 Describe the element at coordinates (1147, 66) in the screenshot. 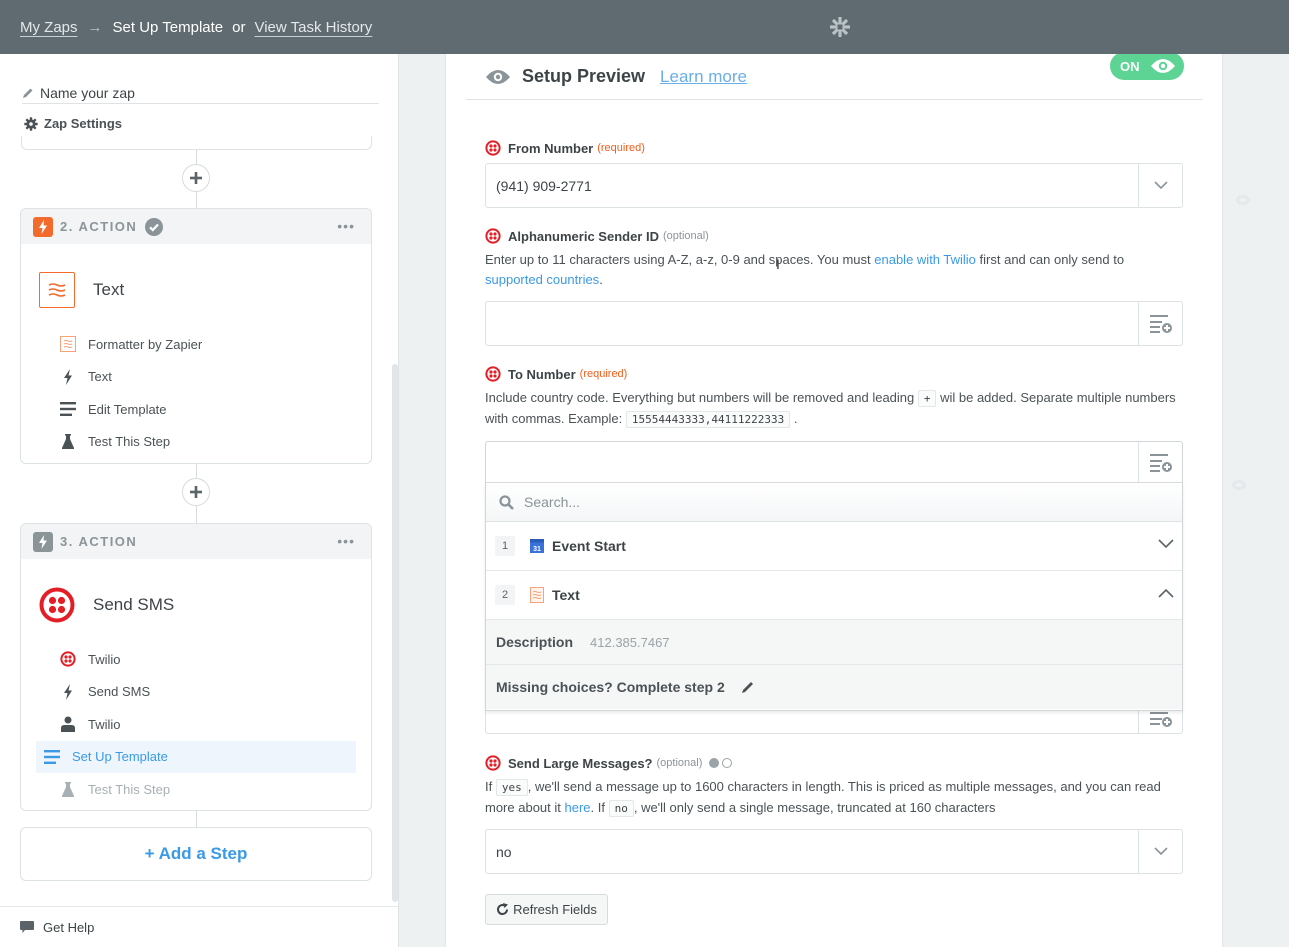

I see `preview-toggle: ON` at that location.